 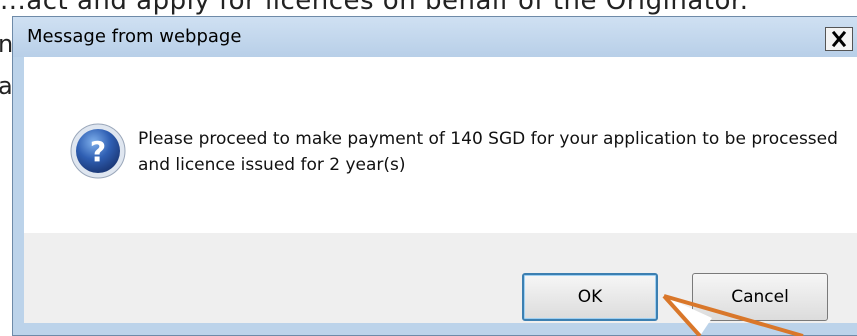 I want to click on dialog-title: Message from webpage, so click(x=134, y=36).